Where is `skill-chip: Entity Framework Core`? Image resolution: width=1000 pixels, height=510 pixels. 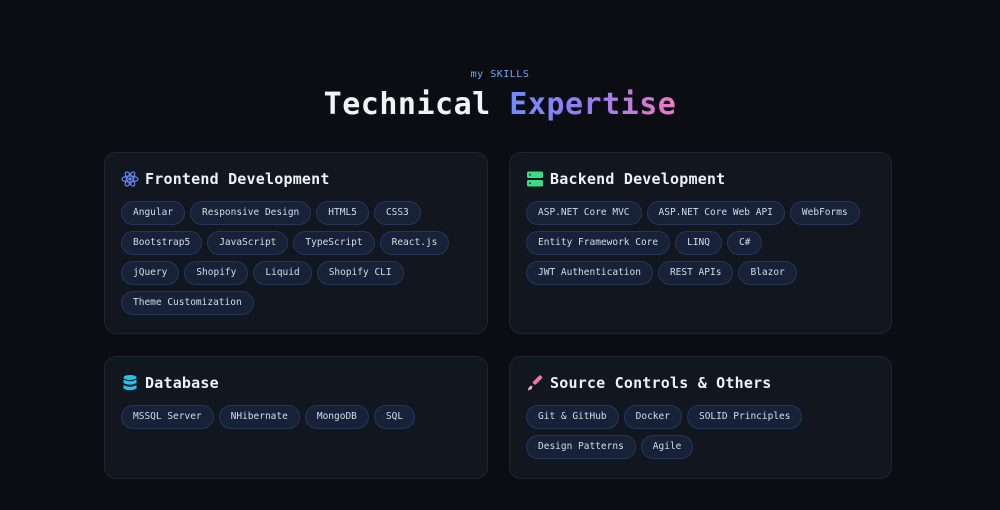 skill-chip: Entity Framework Core is located at coordinates (598, 243).